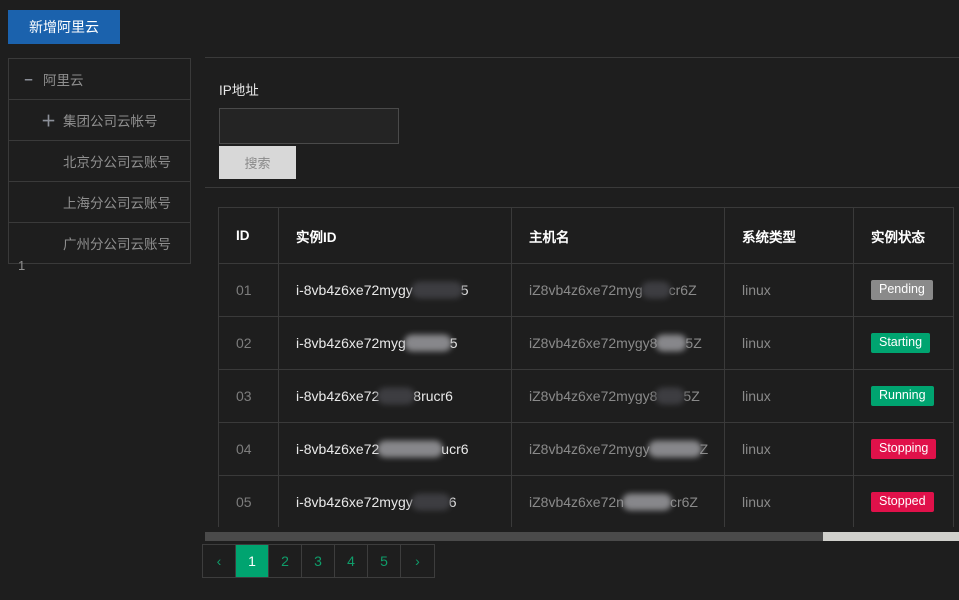 The height and width of the screenshot is (600, 959). I want to click on pagination: ‹ 1 2 3 4 5 ›, so click(318, 561).